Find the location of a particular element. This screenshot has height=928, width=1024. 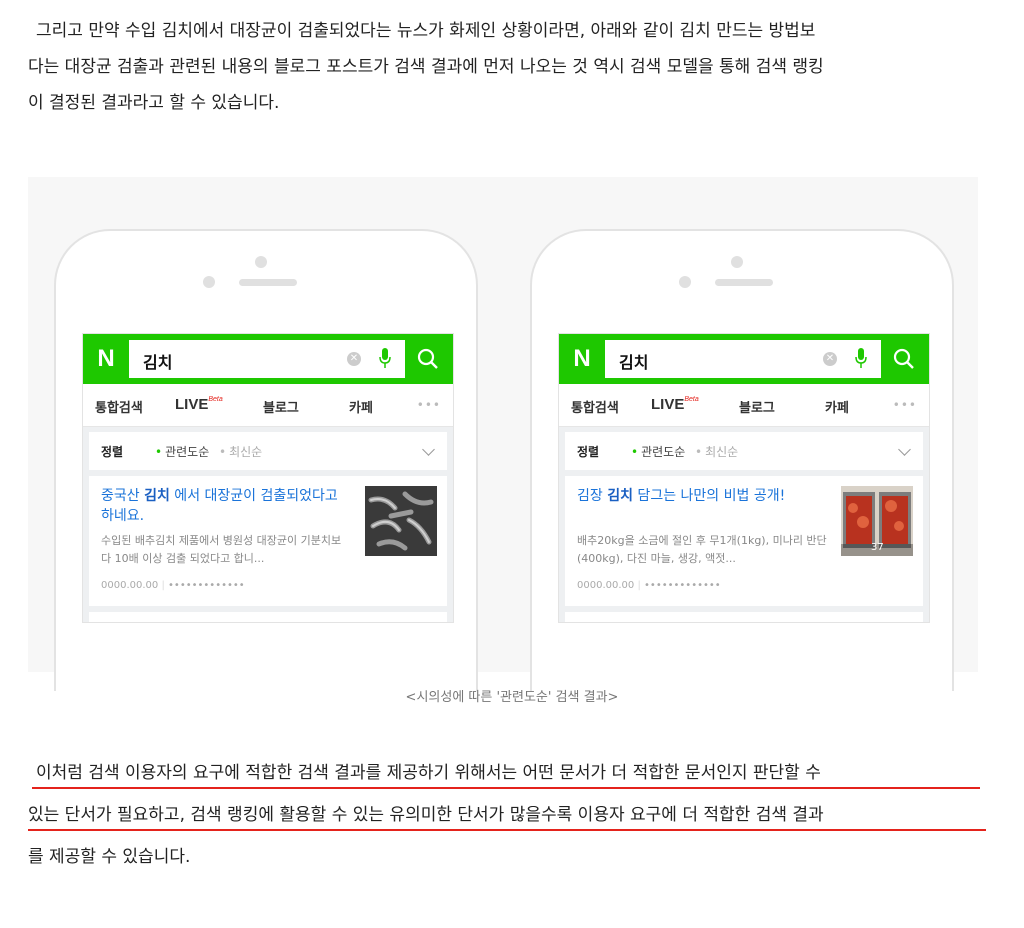

conclusion-line: 를 제공할 수 있습니다. is located at coordinates (109, 857).